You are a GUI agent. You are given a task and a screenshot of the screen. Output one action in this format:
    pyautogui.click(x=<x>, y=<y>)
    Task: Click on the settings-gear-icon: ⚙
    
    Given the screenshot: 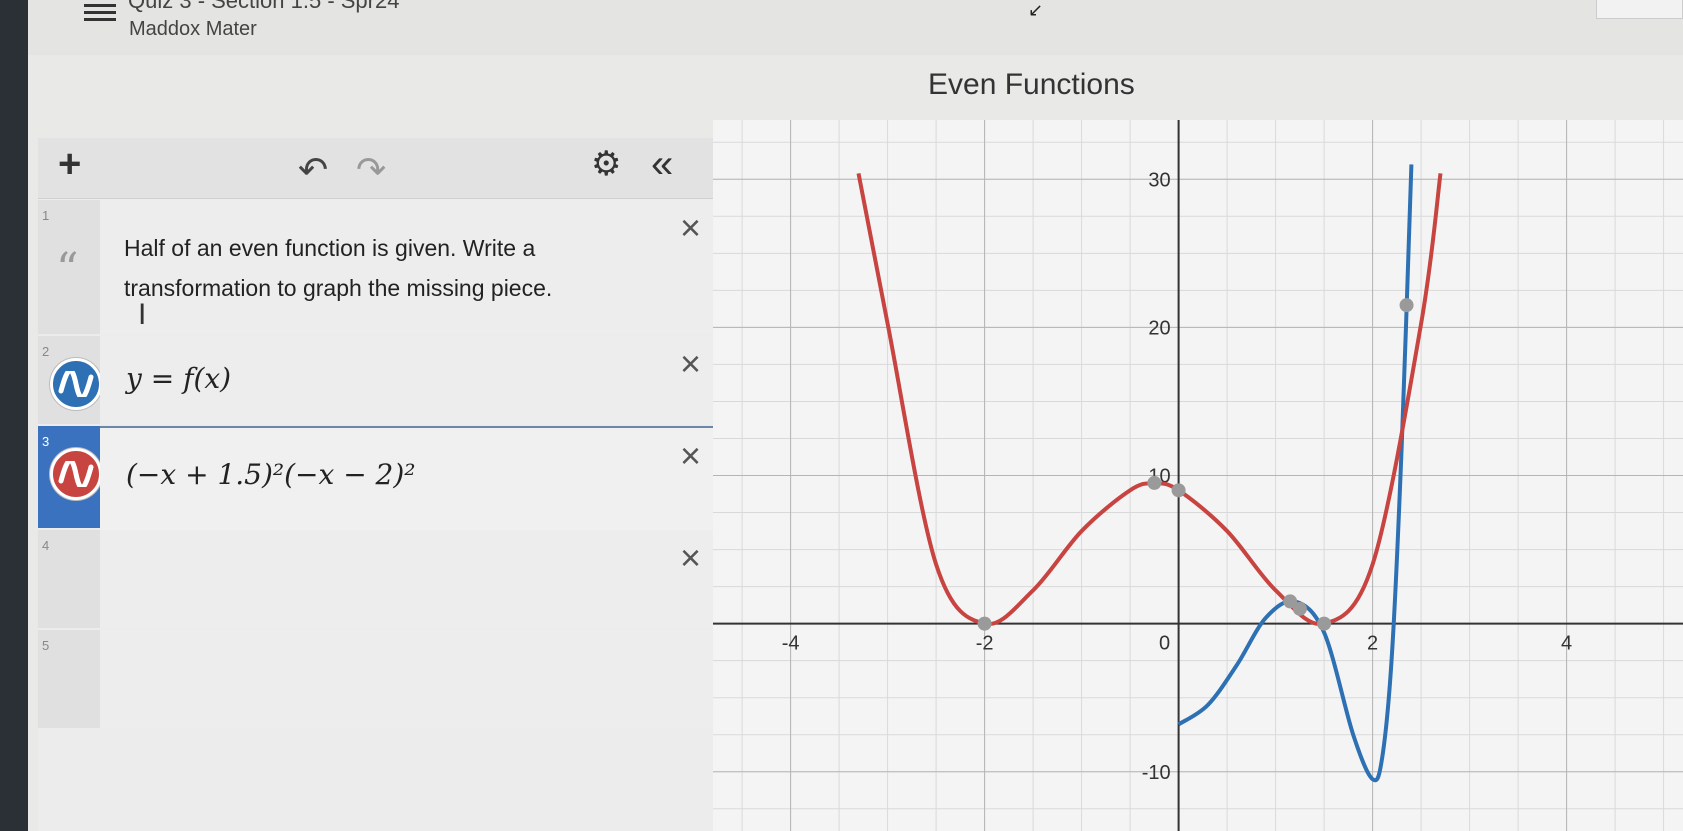 What is the action you would take?
    pyautogui.click(x=606, y=164)
    